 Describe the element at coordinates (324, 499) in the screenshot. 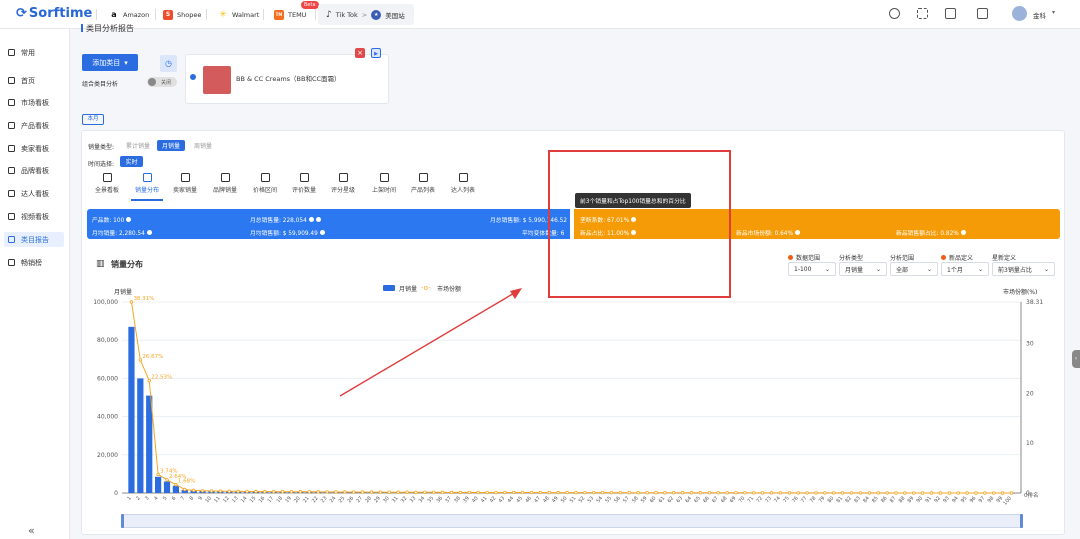

I see `x-tick: 23` at that location.